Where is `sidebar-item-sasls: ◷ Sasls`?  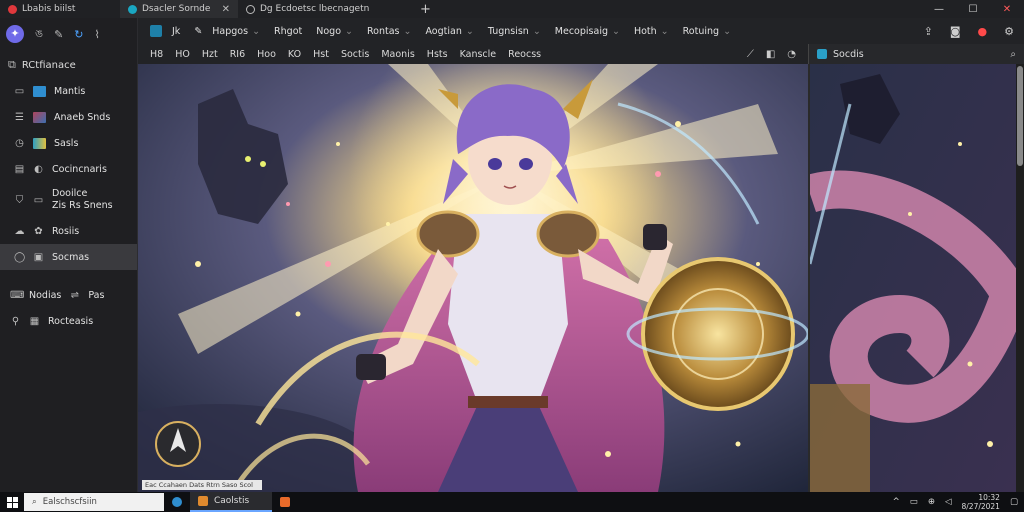
sidebar-item-sasls: ◷ Sasls is located at coordinates (68, 143).